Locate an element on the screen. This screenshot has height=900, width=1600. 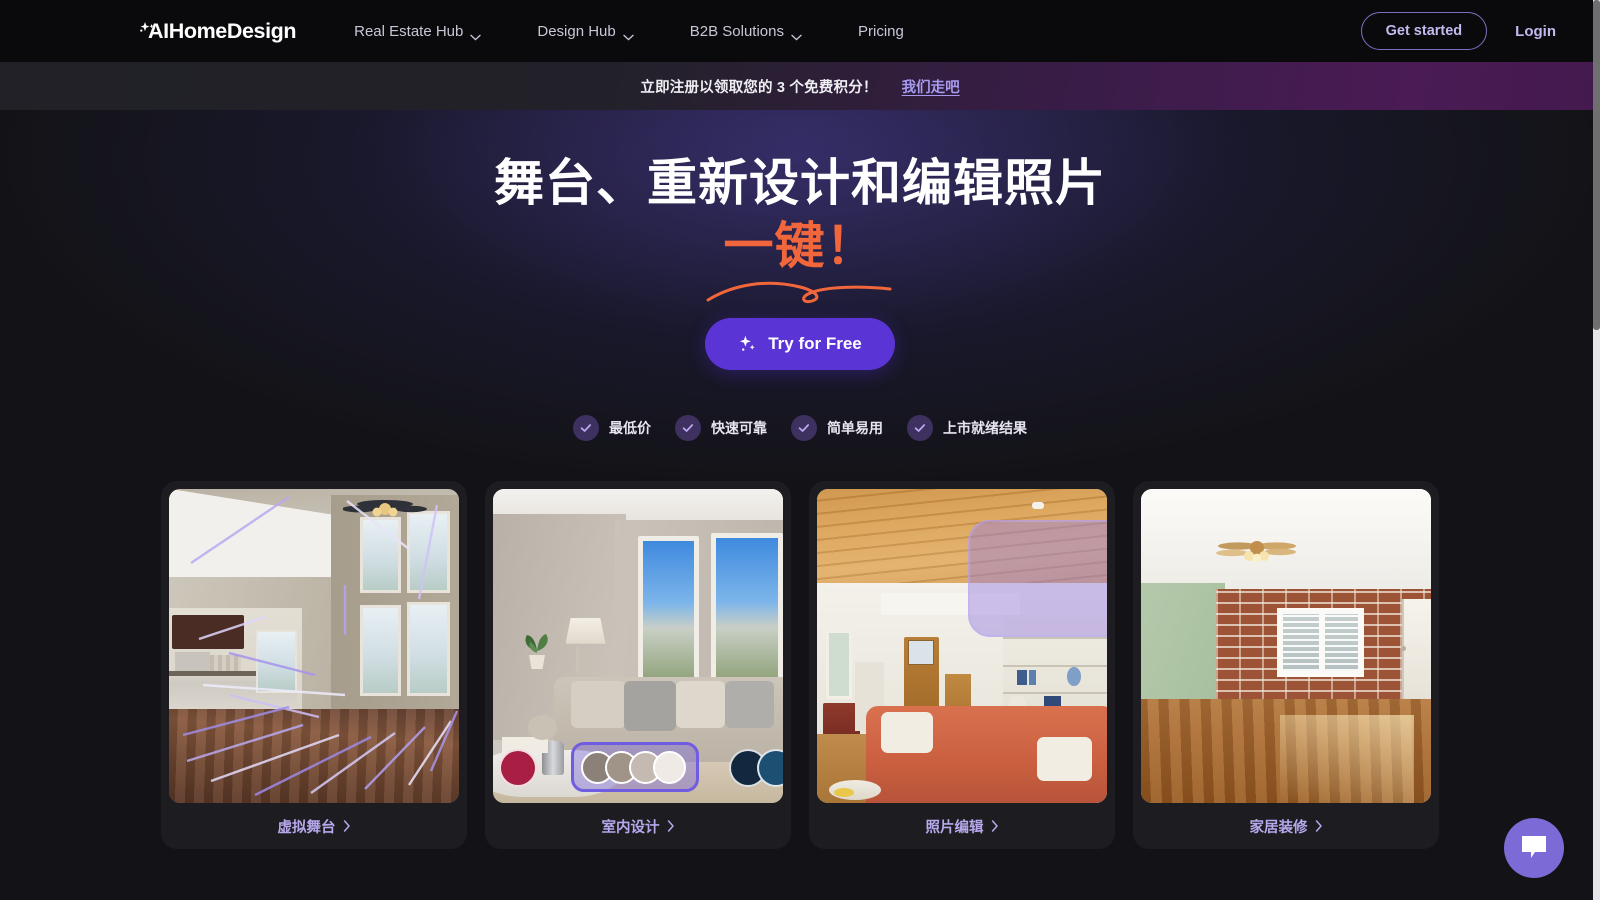
nav-item-label: Pricing is located at coordinates (880, 31).